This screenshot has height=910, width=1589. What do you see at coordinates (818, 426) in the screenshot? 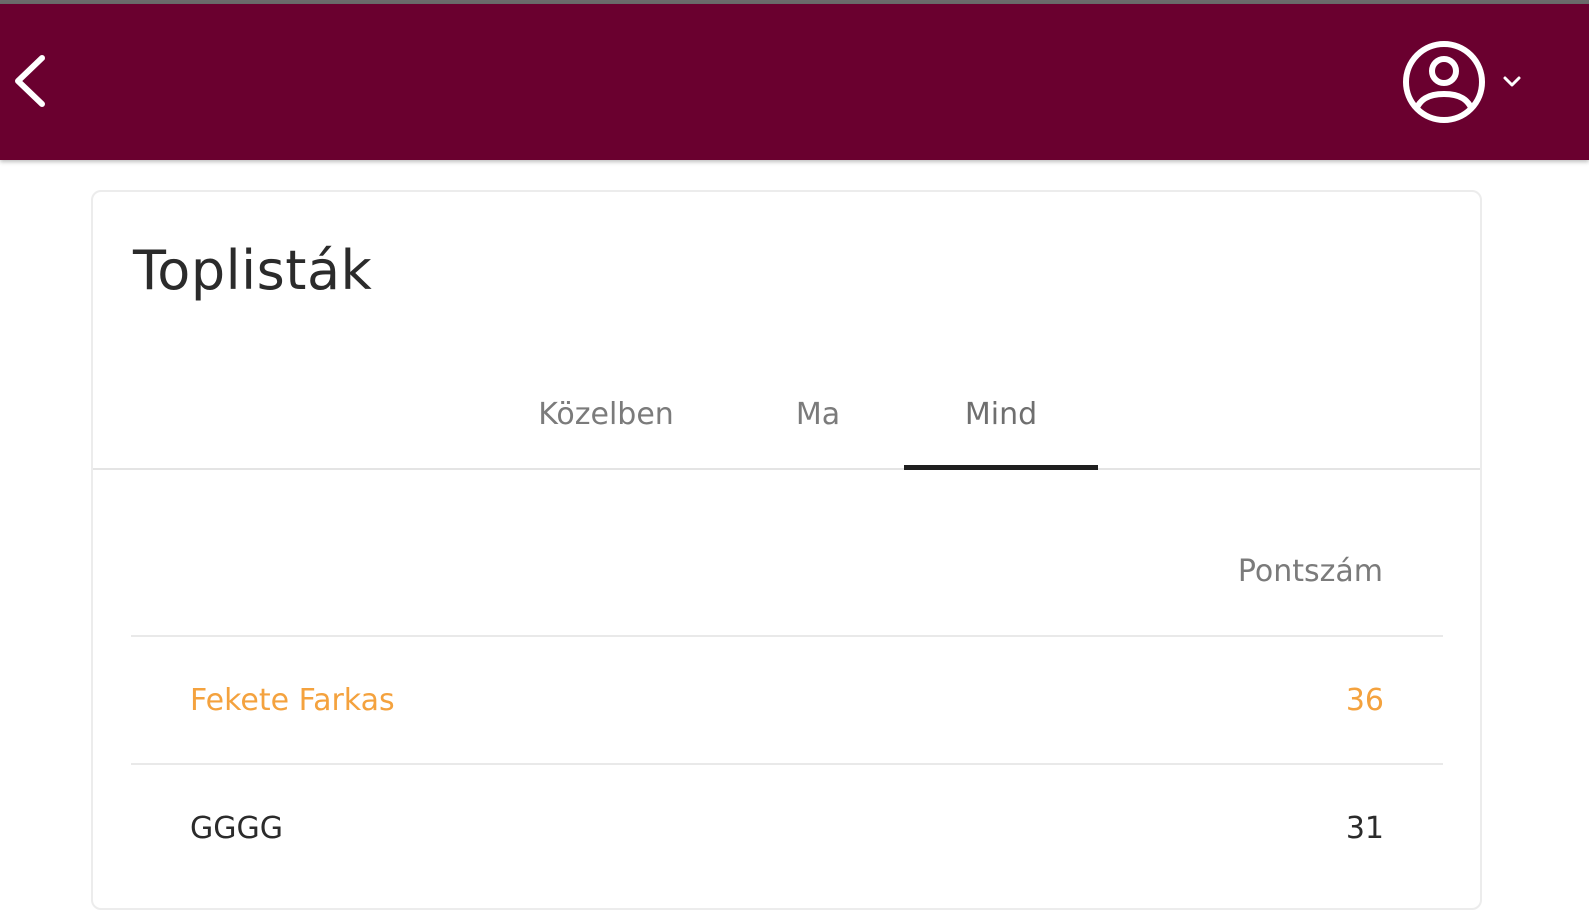
I see `tab-today: Ma` at bounding box center [818, 426].